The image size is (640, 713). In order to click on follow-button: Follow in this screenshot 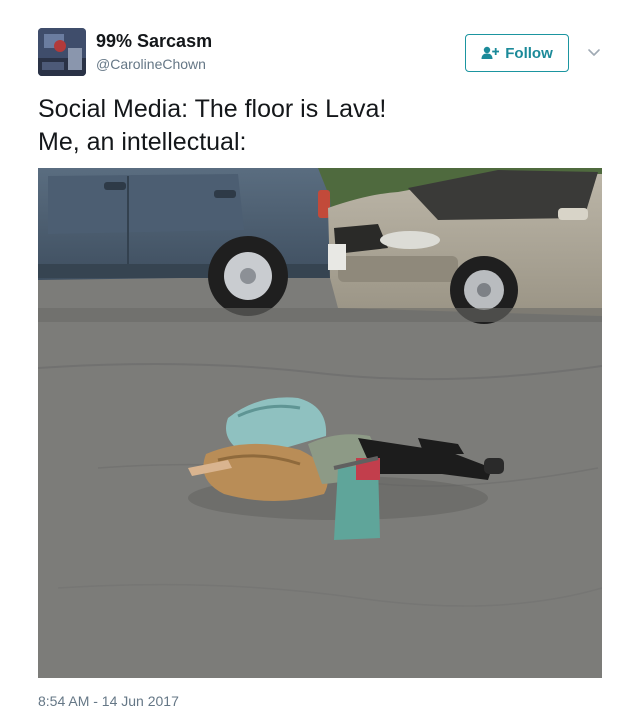, I will do `click(517, 53)`.